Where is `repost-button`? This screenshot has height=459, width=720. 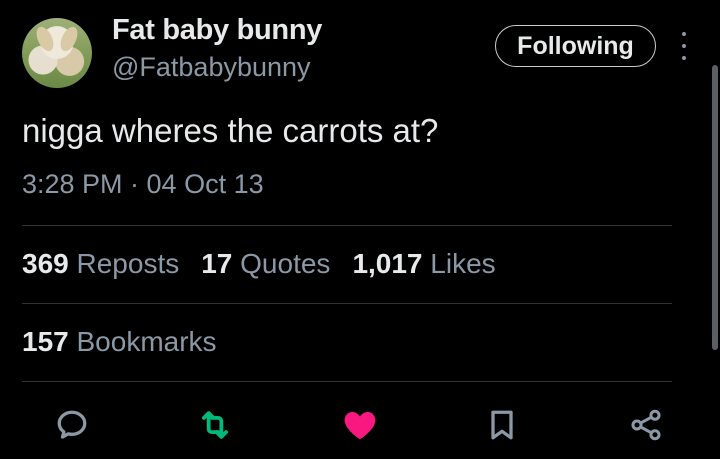 repost-button is located at coordinates (215, 425).